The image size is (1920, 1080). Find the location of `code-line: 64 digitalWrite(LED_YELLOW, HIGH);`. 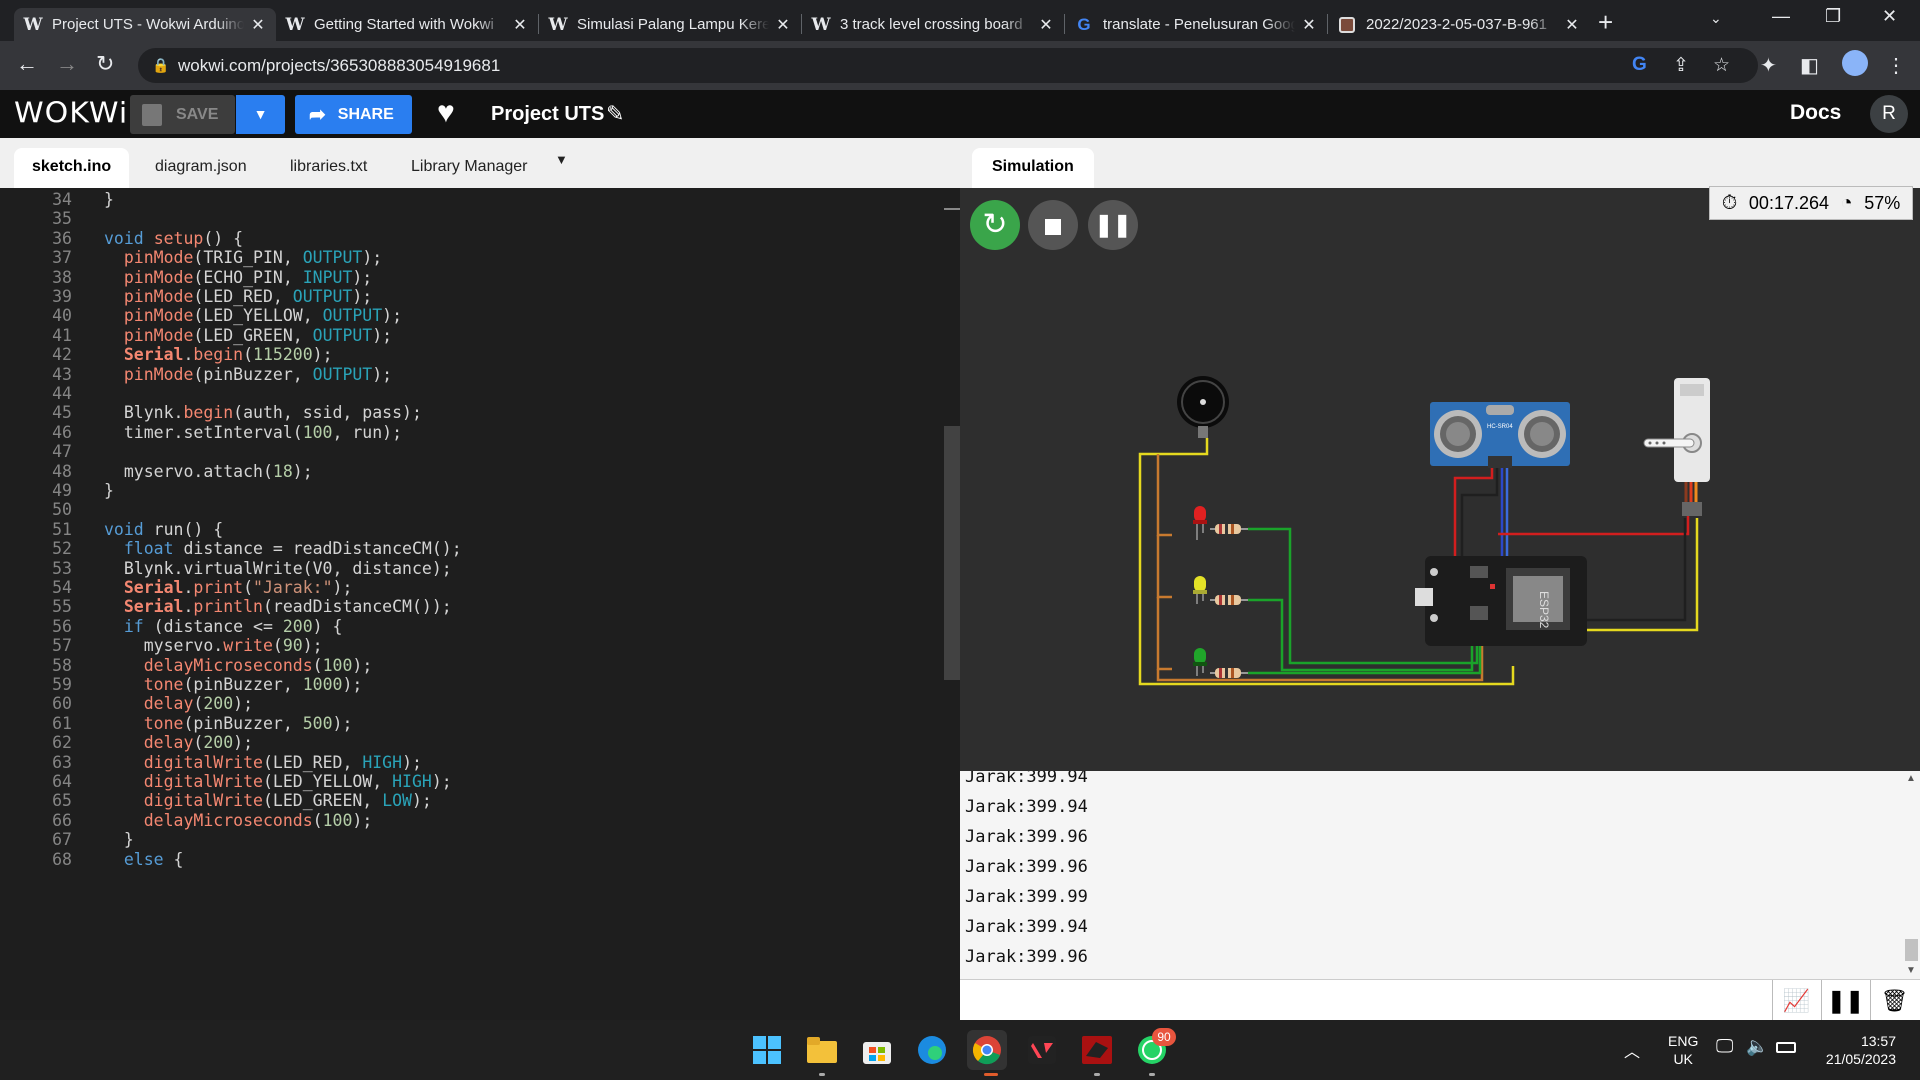

code-line: 64 digitalWrite(LED_YELLOW, HIGH); is located at coordinates (470, 781).